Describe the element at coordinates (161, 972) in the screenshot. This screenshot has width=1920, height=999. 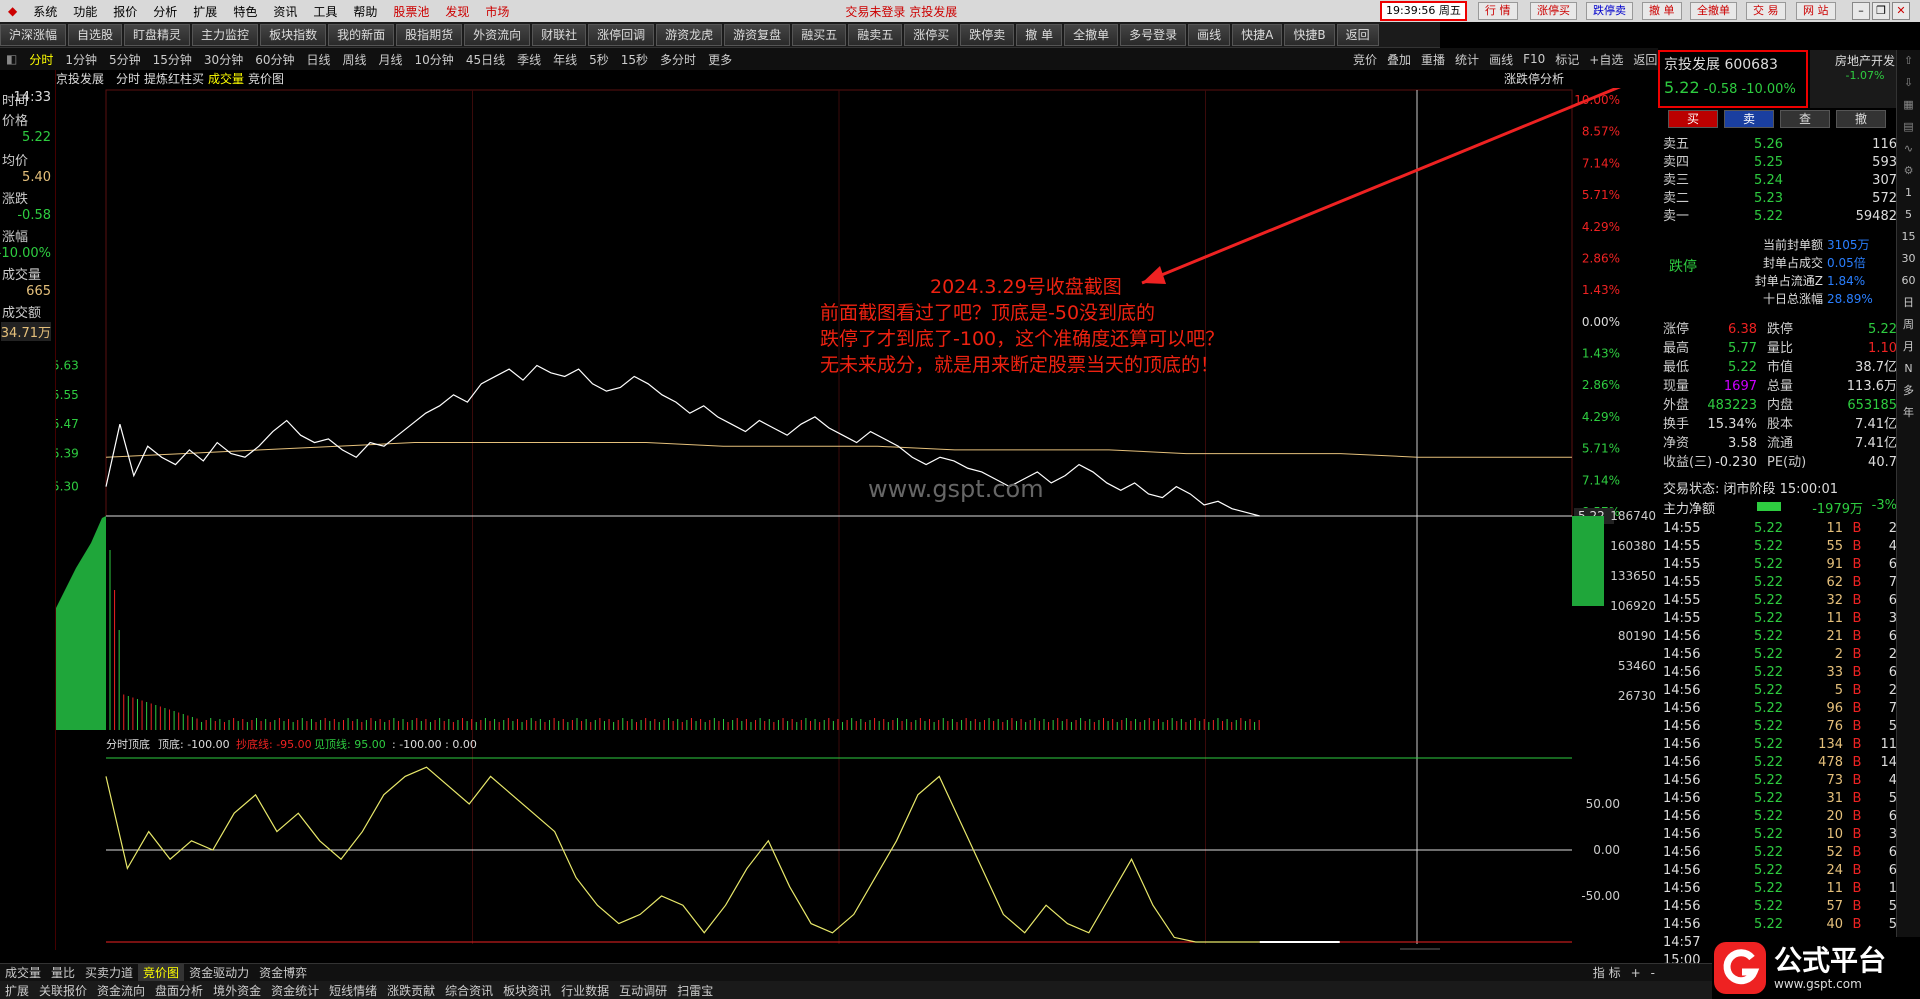
I see `indicator-tab: 竞价图` at that location.